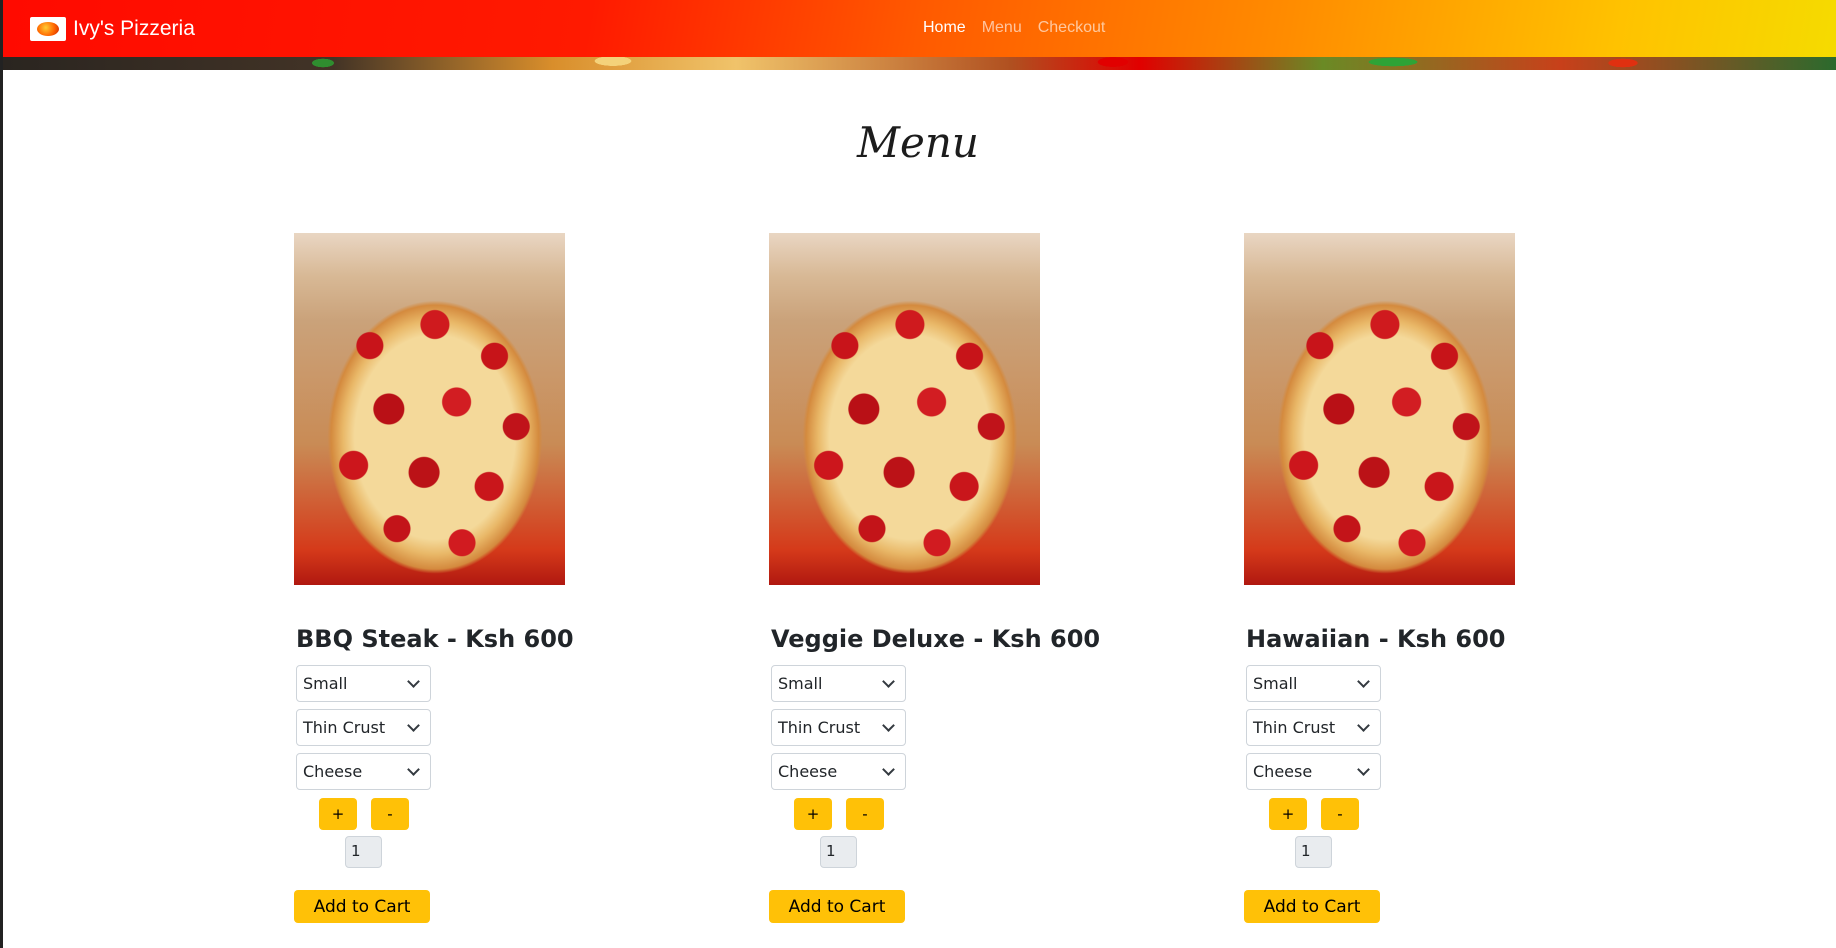 This screenshot has height=948, width=1836. I want to click on product-title: Hawaiian - Ksh 600, so click(1376, 639).